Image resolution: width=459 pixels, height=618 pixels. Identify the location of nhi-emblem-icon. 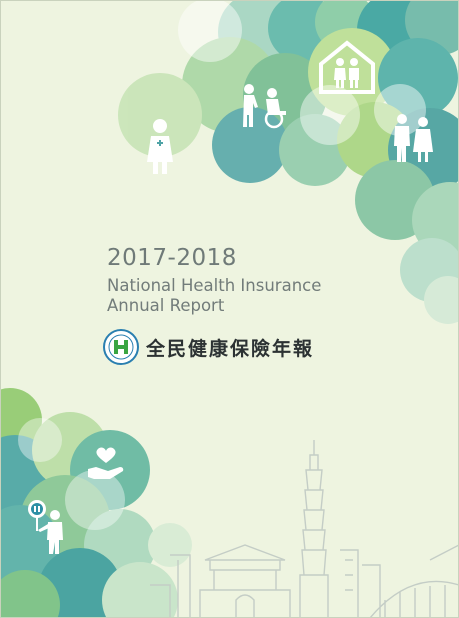
(121, 347).